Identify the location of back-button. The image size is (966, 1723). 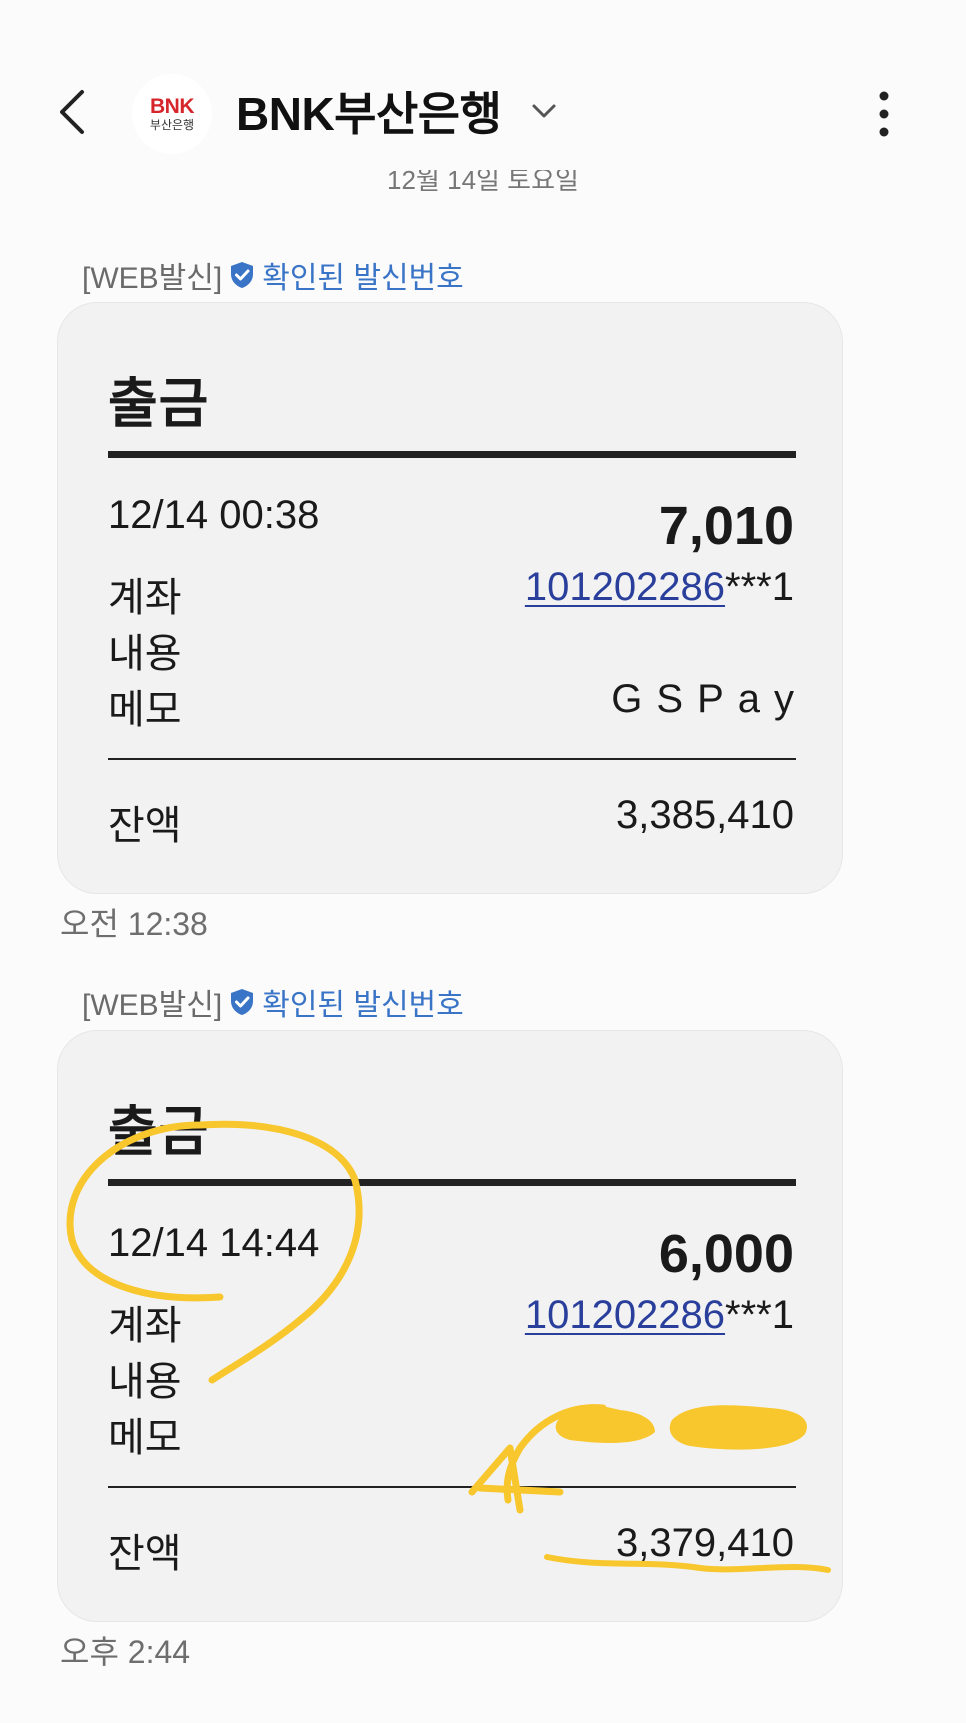
(76, 112).